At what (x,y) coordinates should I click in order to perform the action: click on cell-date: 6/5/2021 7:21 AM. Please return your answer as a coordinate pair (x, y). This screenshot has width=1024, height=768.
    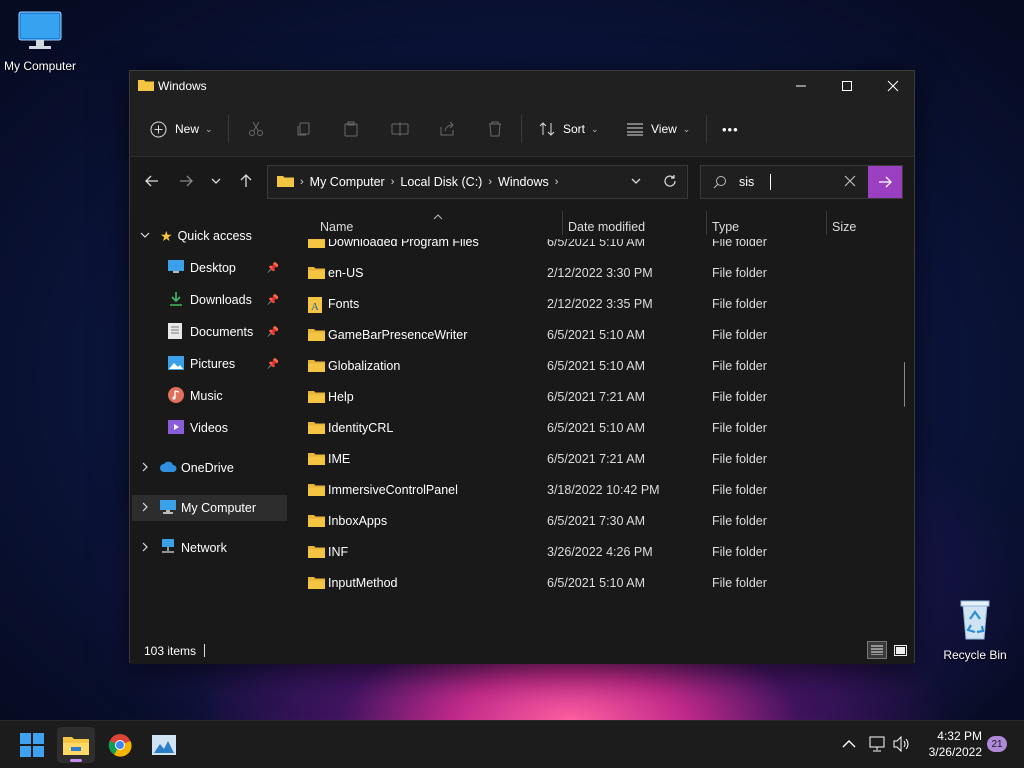
    Looking at the image, I should click on (596, 459).